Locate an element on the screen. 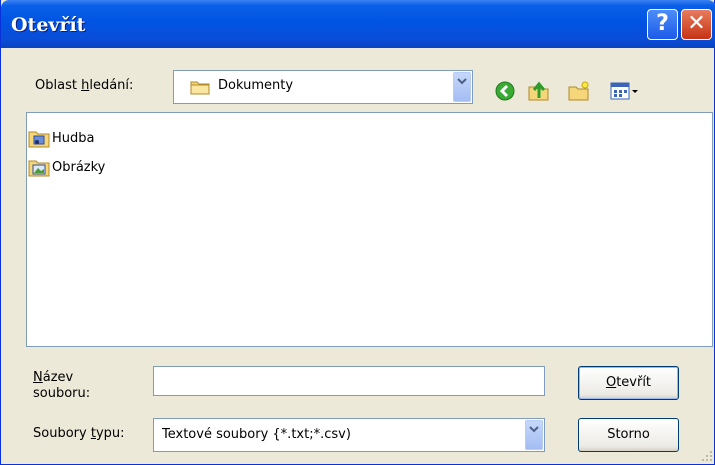 The width and height of the screenshot is (715, 465). file-type-value: Textové soubory {*.txt;*.csv) is located at coordinates (256, 434).